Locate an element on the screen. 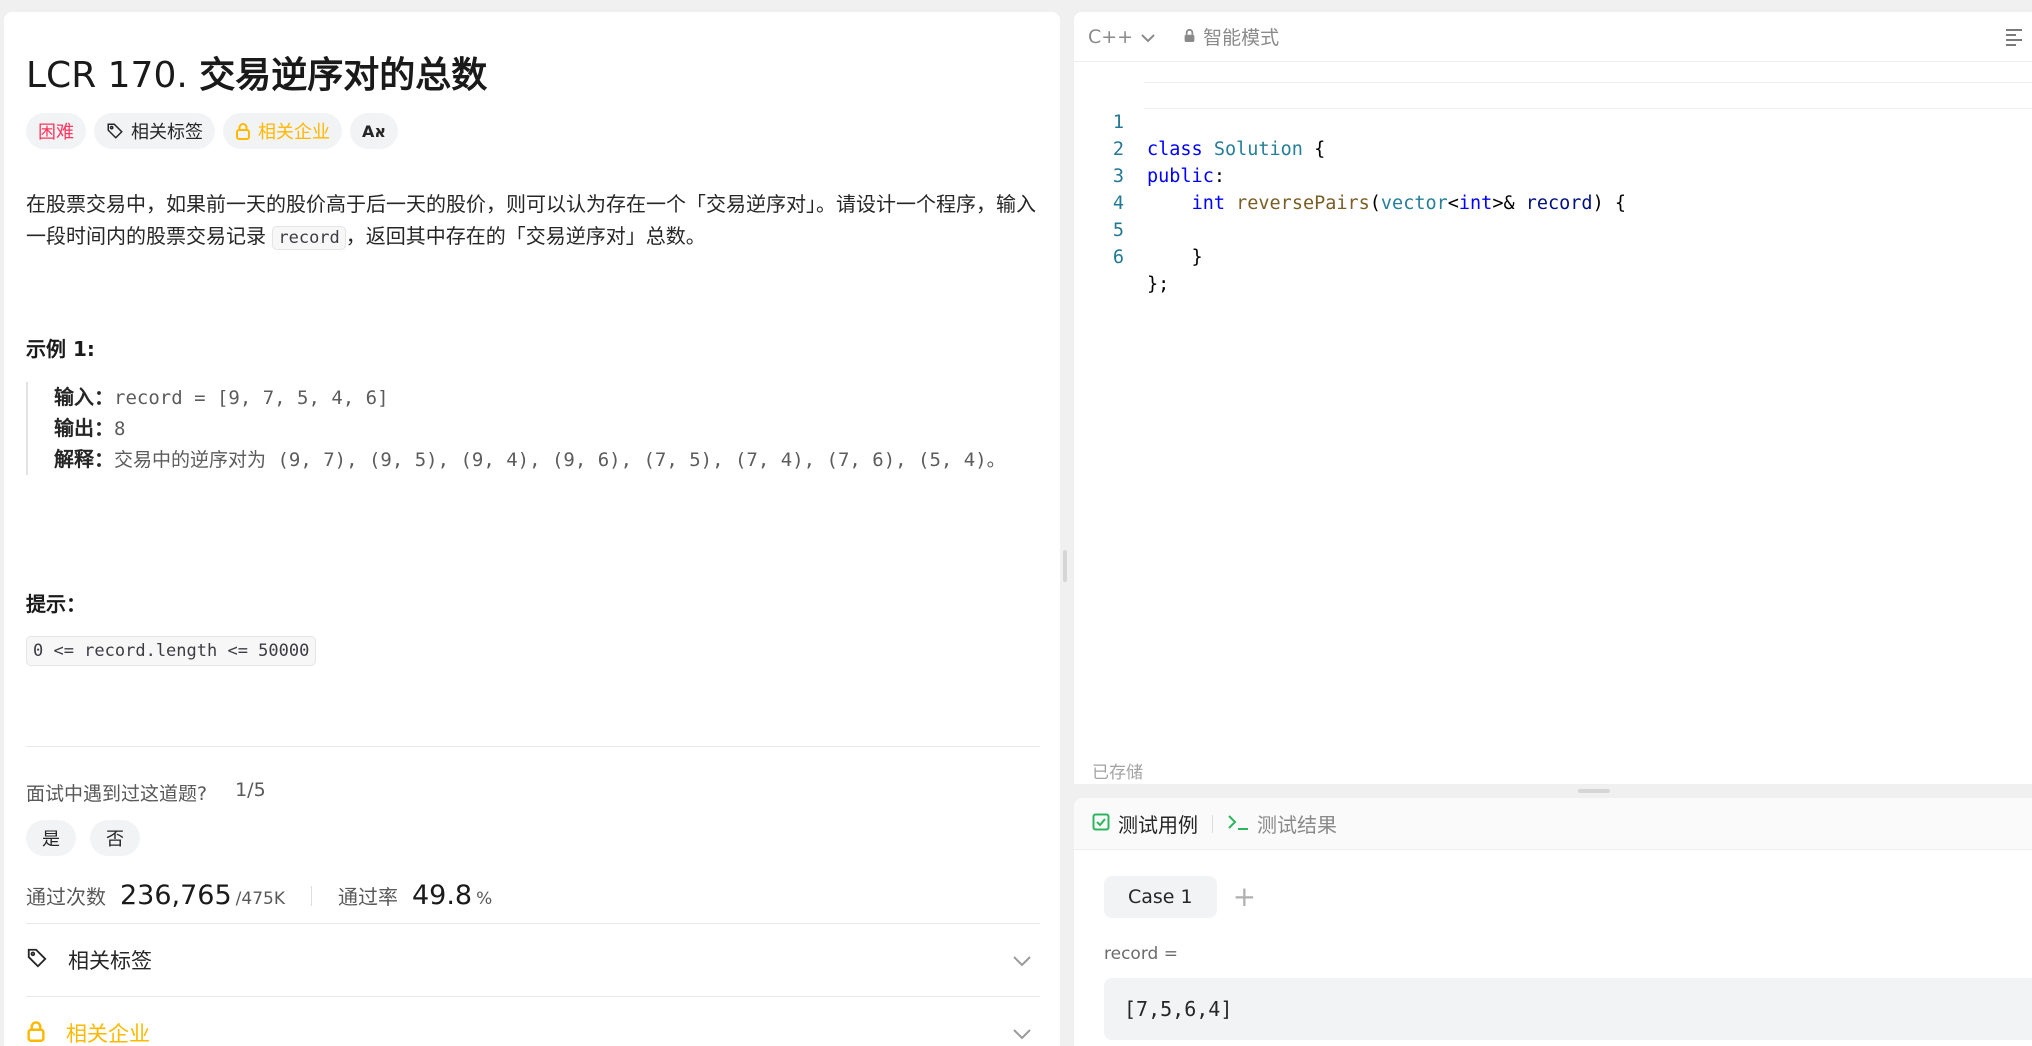 The image size is (2032, 1046). tab-test-results: 测试结果 is located at coordinates (1282, 823).